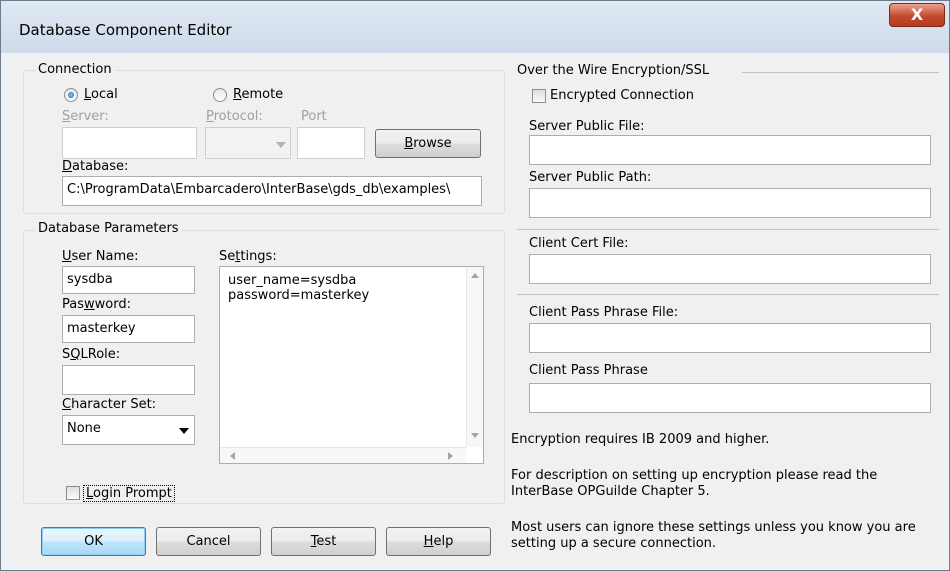 This screenshot has height=571, width=950. Describe the element at coordinates (96, 304) in the screenshot. I see `password-label: Paswword:` at that location.